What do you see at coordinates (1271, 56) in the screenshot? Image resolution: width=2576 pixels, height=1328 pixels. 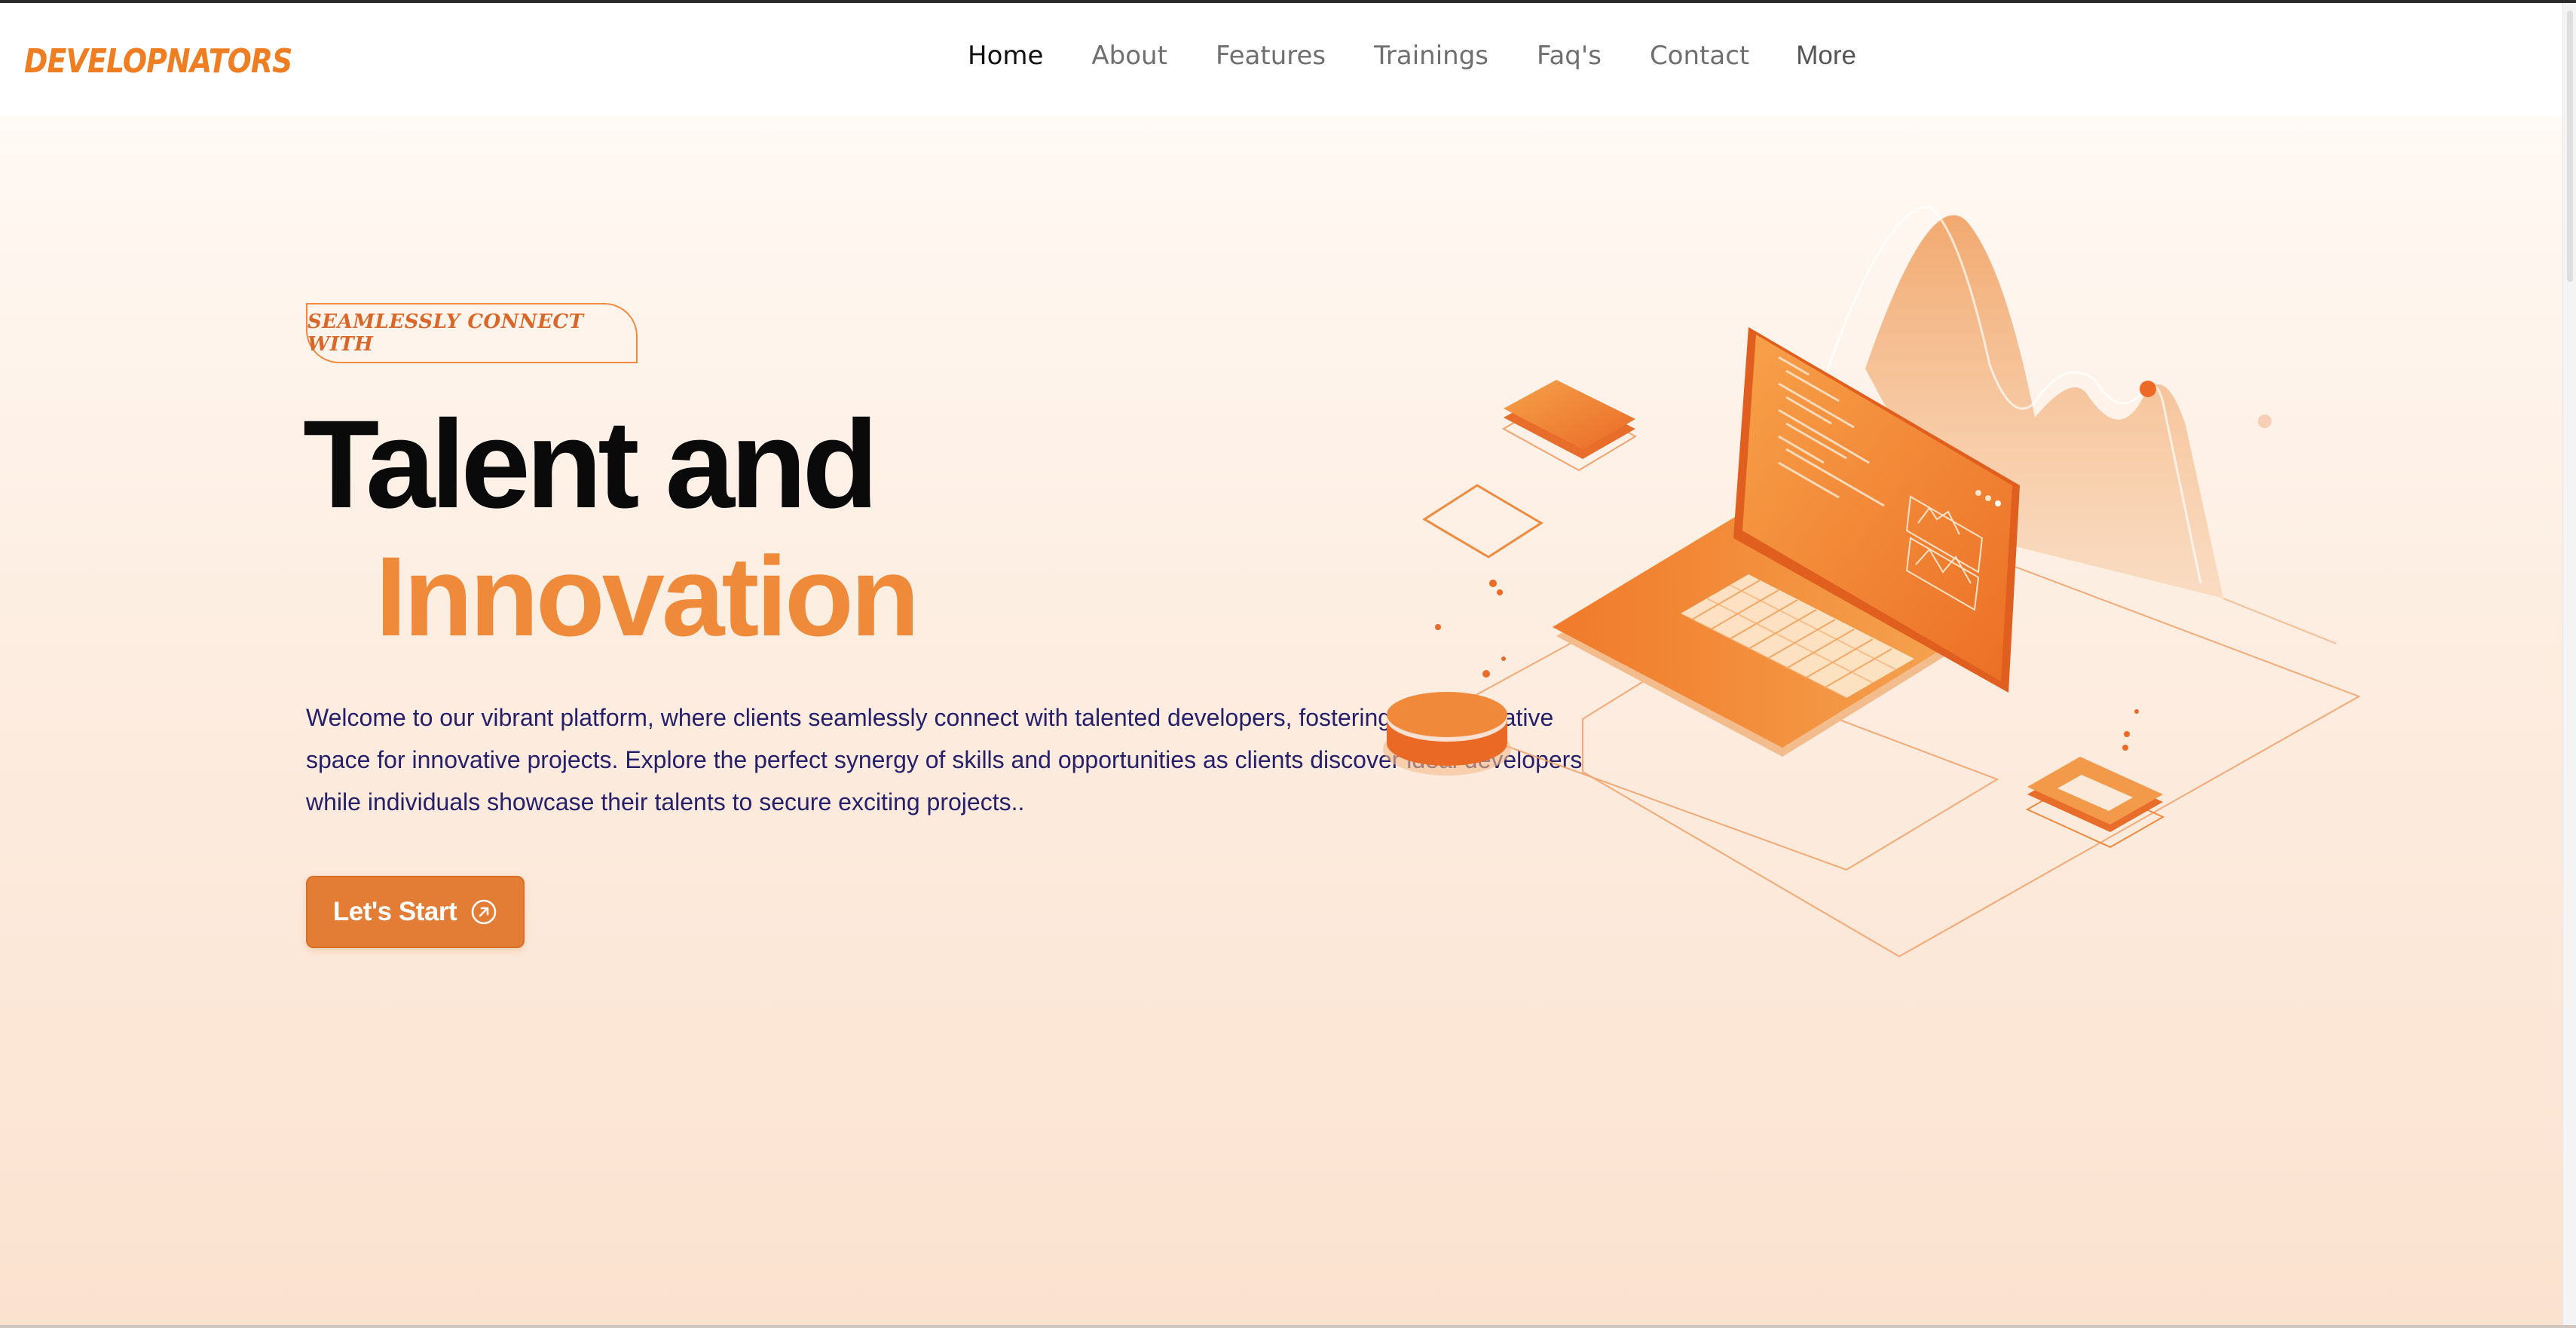 I see `nav-features: Features` at bounding box center [1271, 56].